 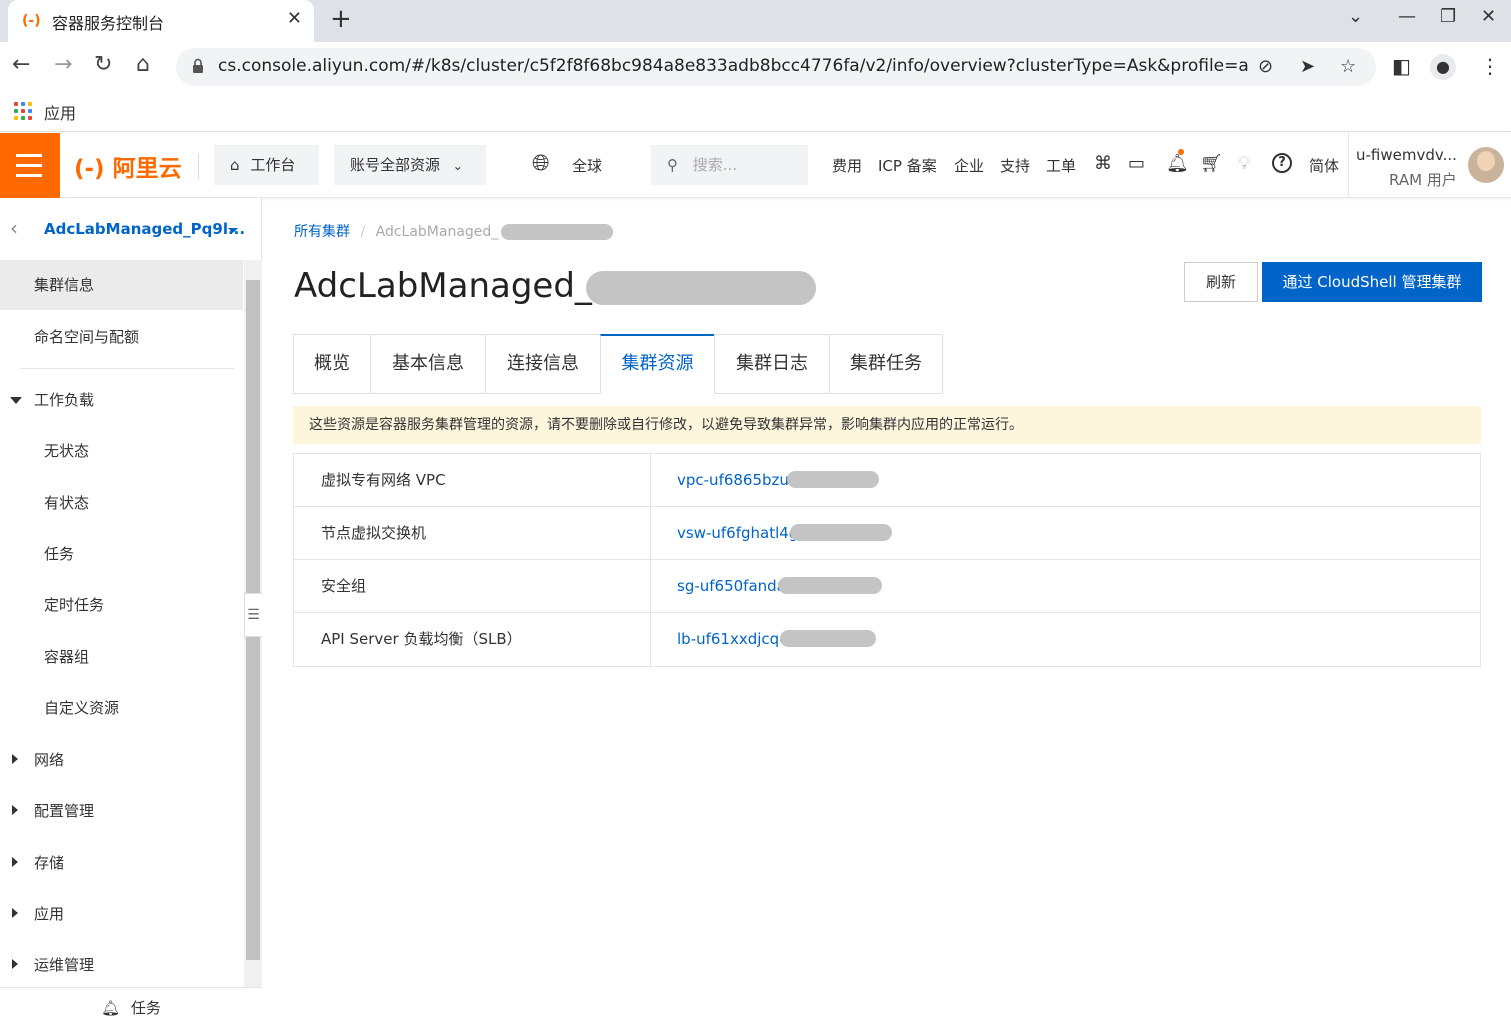 What do you see at coordinates (63, 64) in the screenshot?
I see `forward-arrow-icon: →` at bounding box center [63, 64].